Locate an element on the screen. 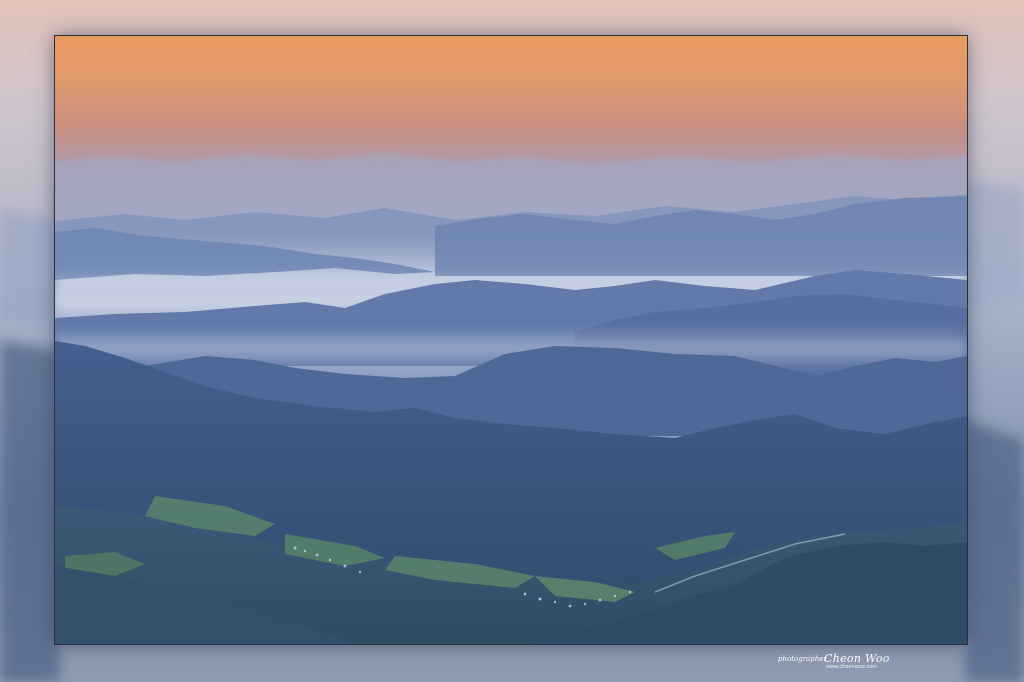 The width and height of the screenshot is (1024, 682). photographer-signature: photographer Cheon Woo www.cheonwoo.com is located at coordinates (840, 662).